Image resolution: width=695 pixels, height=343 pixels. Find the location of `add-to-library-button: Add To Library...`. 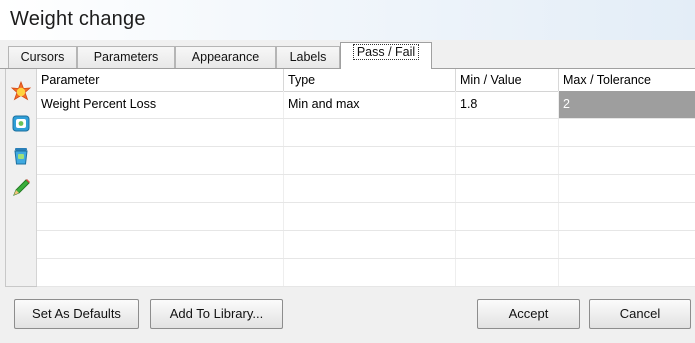

add-to-library-button: Add To Library... is located at coordinates (216, 314).